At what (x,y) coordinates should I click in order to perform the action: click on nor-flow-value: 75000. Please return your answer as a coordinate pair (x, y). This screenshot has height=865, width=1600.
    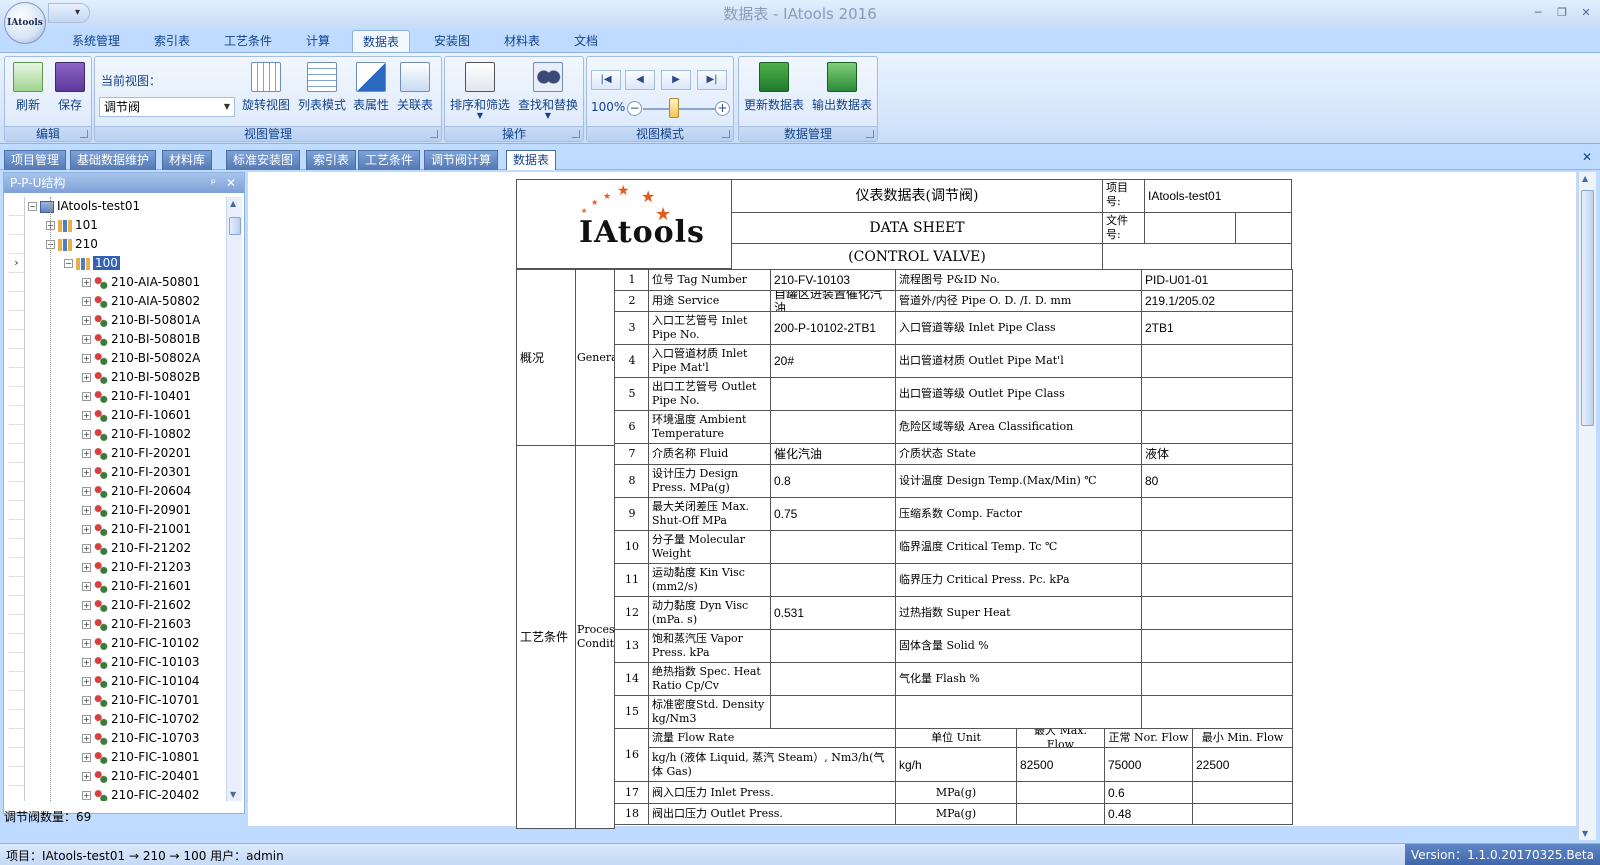
    Looking at the image, I should click on (1148, 764).